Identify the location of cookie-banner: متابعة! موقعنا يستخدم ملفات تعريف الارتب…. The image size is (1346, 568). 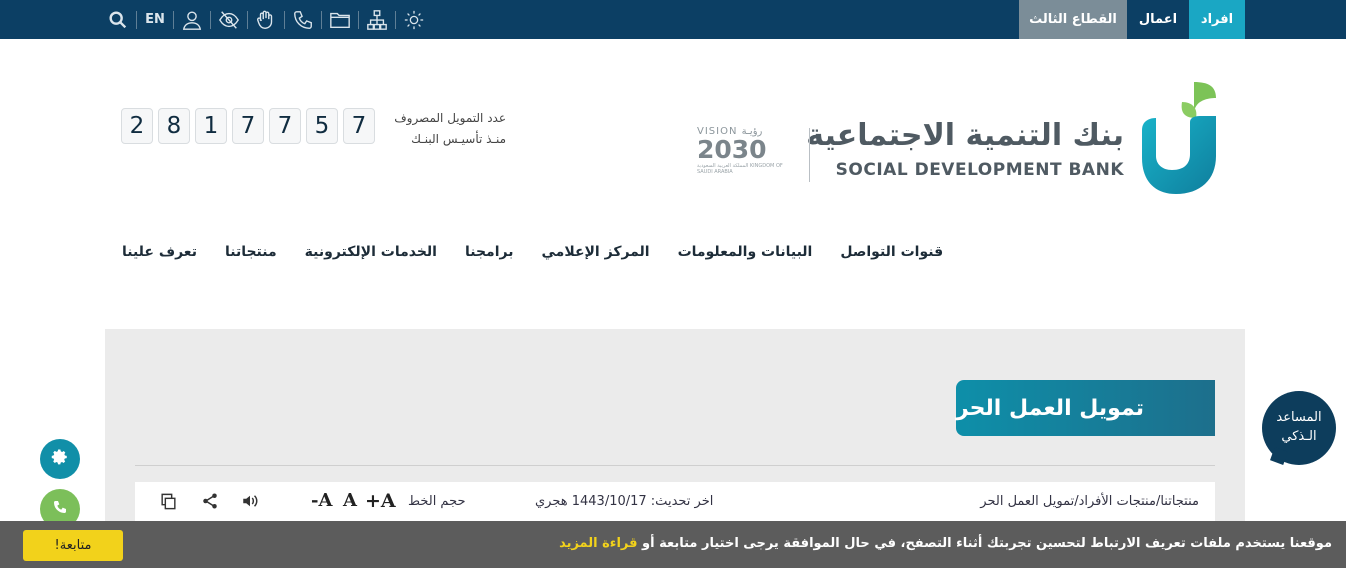
(673, 544).